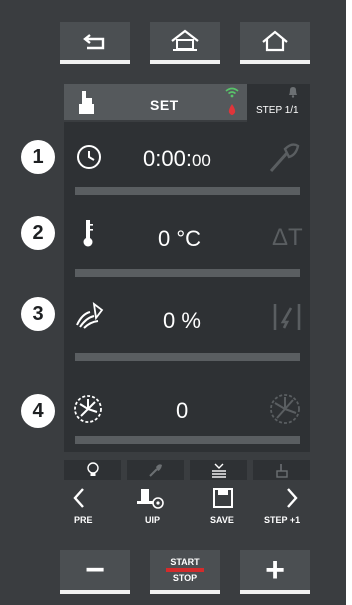 This screenshot has width=352, height=605. I want to click on start-stop-button: START STOP, so click(185, 572).